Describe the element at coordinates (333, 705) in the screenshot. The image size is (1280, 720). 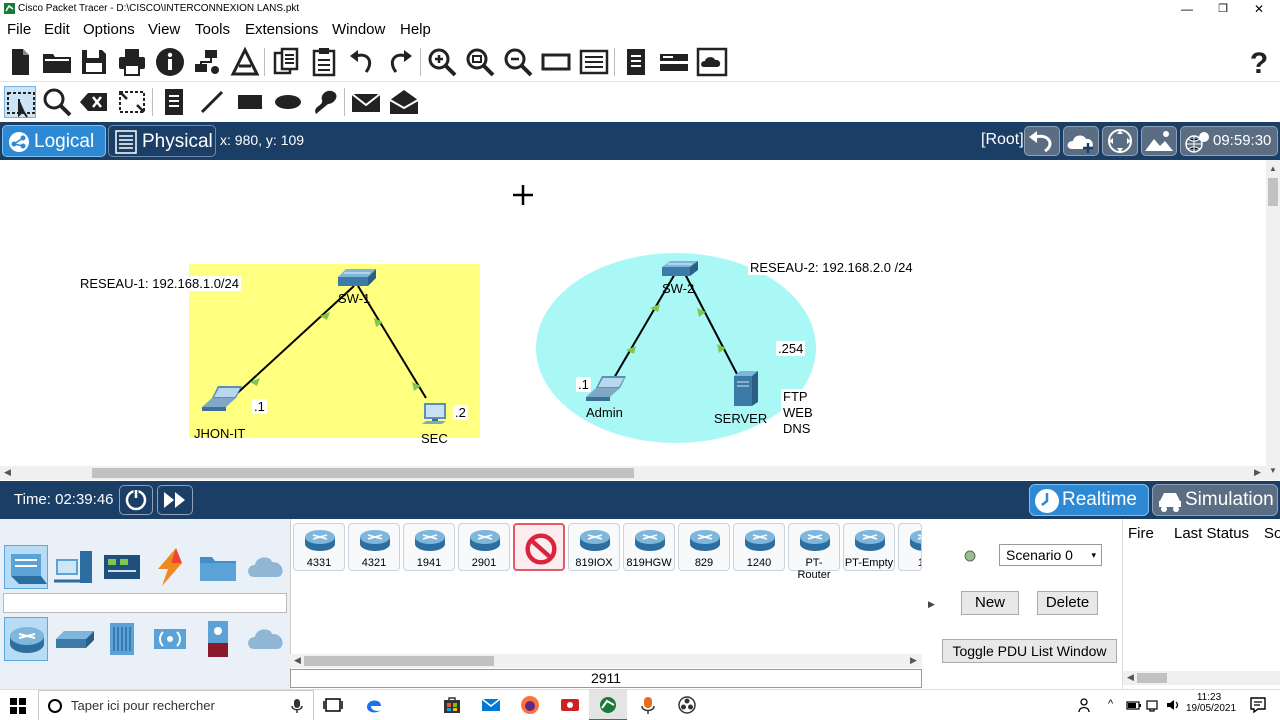
I see `task-view-icon` at that location.